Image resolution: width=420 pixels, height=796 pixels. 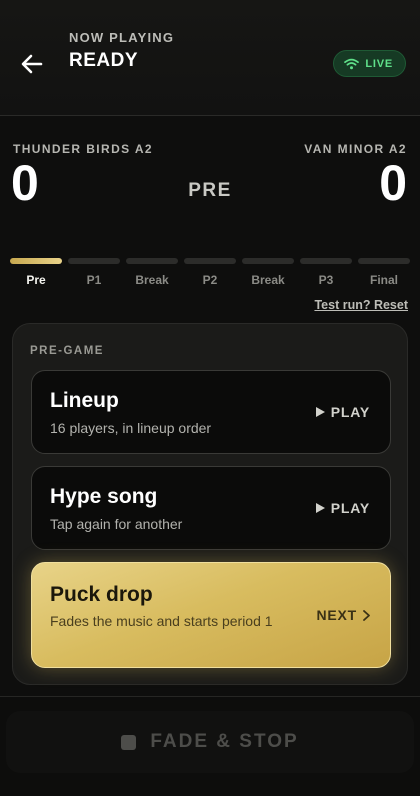 I want to click on period-label: P3, so click(x=326, y=280).